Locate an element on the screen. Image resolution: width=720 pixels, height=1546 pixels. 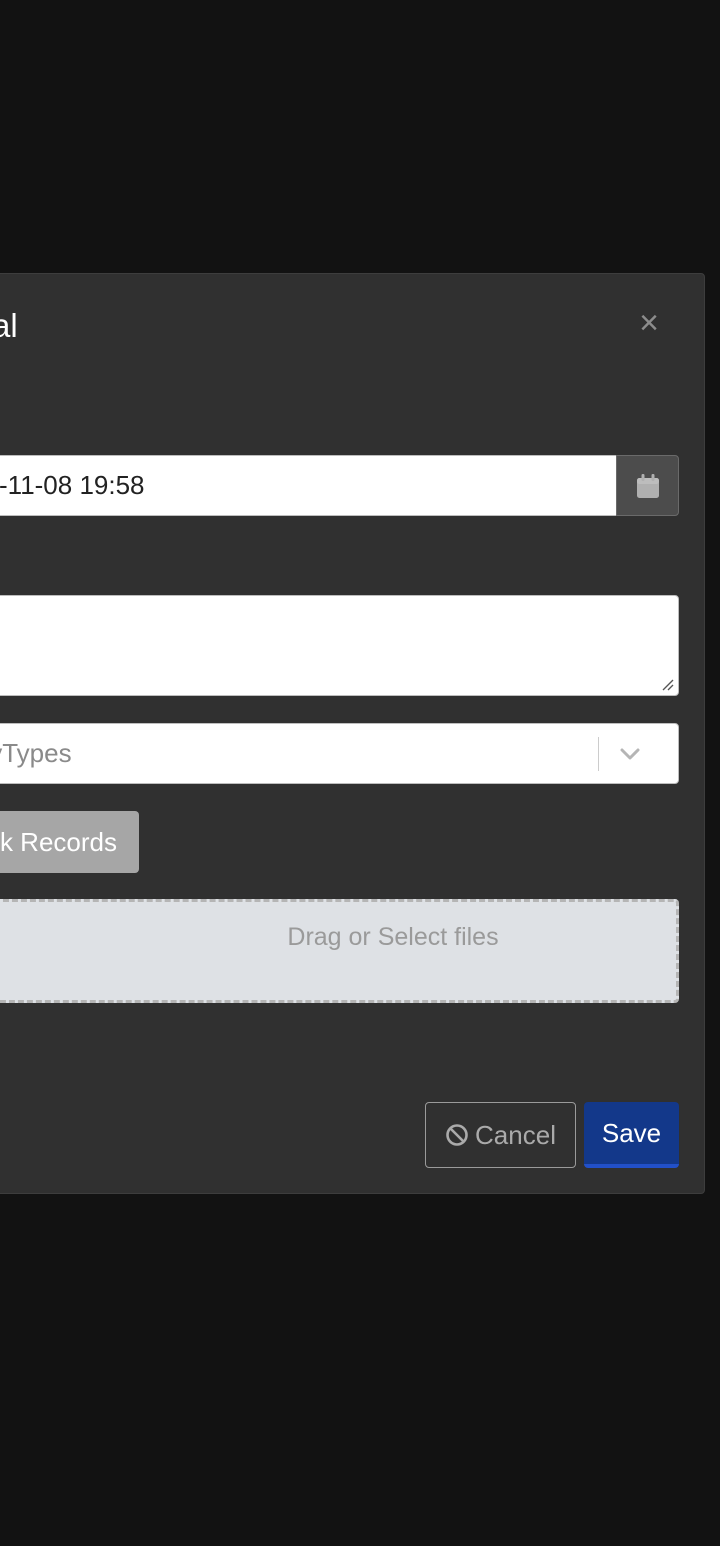
dropzone-label: Drag or Select files is located at coordinates (393, 937).